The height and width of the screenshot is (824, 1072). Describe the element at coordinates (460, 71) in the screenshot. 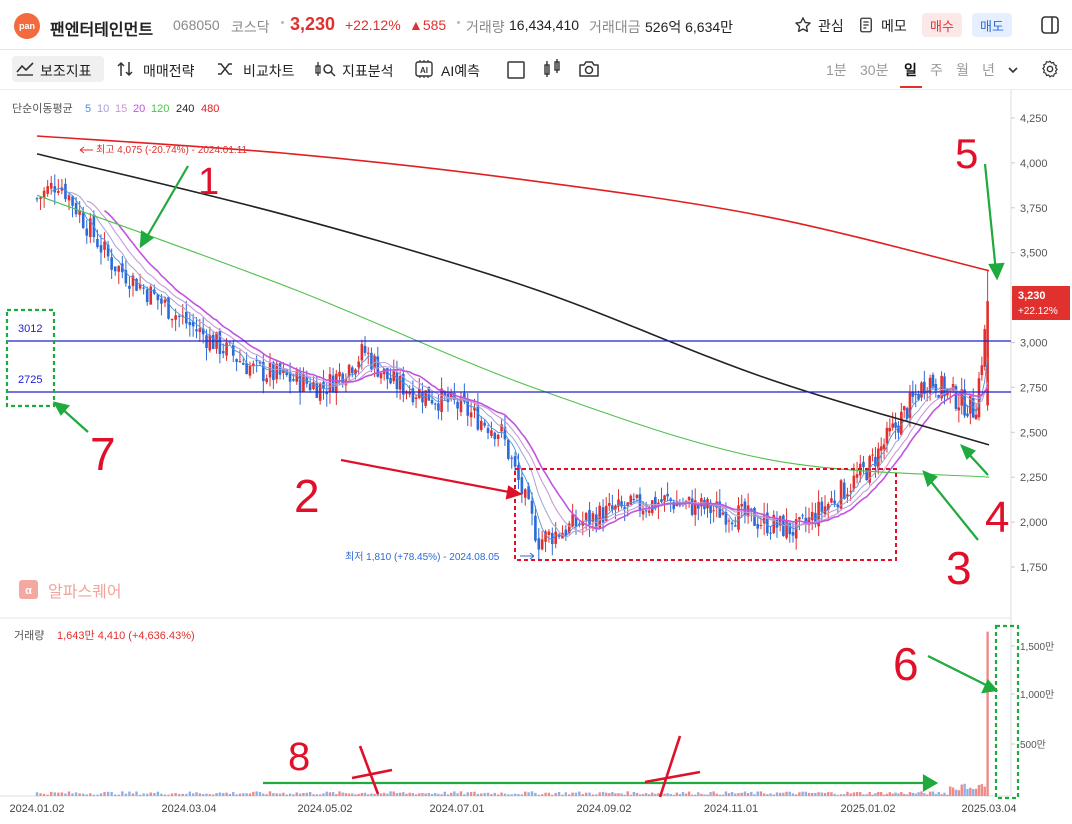

I see `ai-predict-button: AI예측` at that location.